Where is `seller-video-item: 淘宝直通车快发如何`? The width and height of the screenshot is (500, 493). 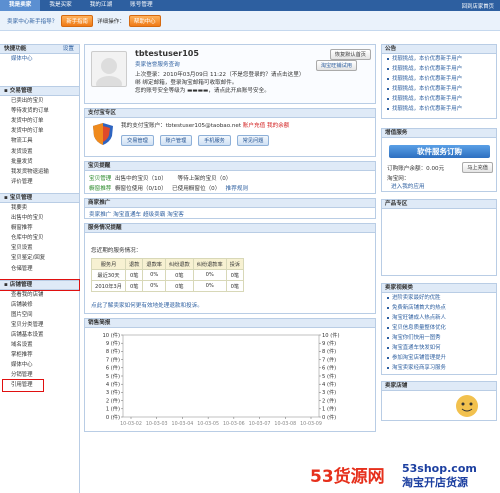
seller-video-item: 淘宝直通车快发如何 is located at coordinates (439, 348).